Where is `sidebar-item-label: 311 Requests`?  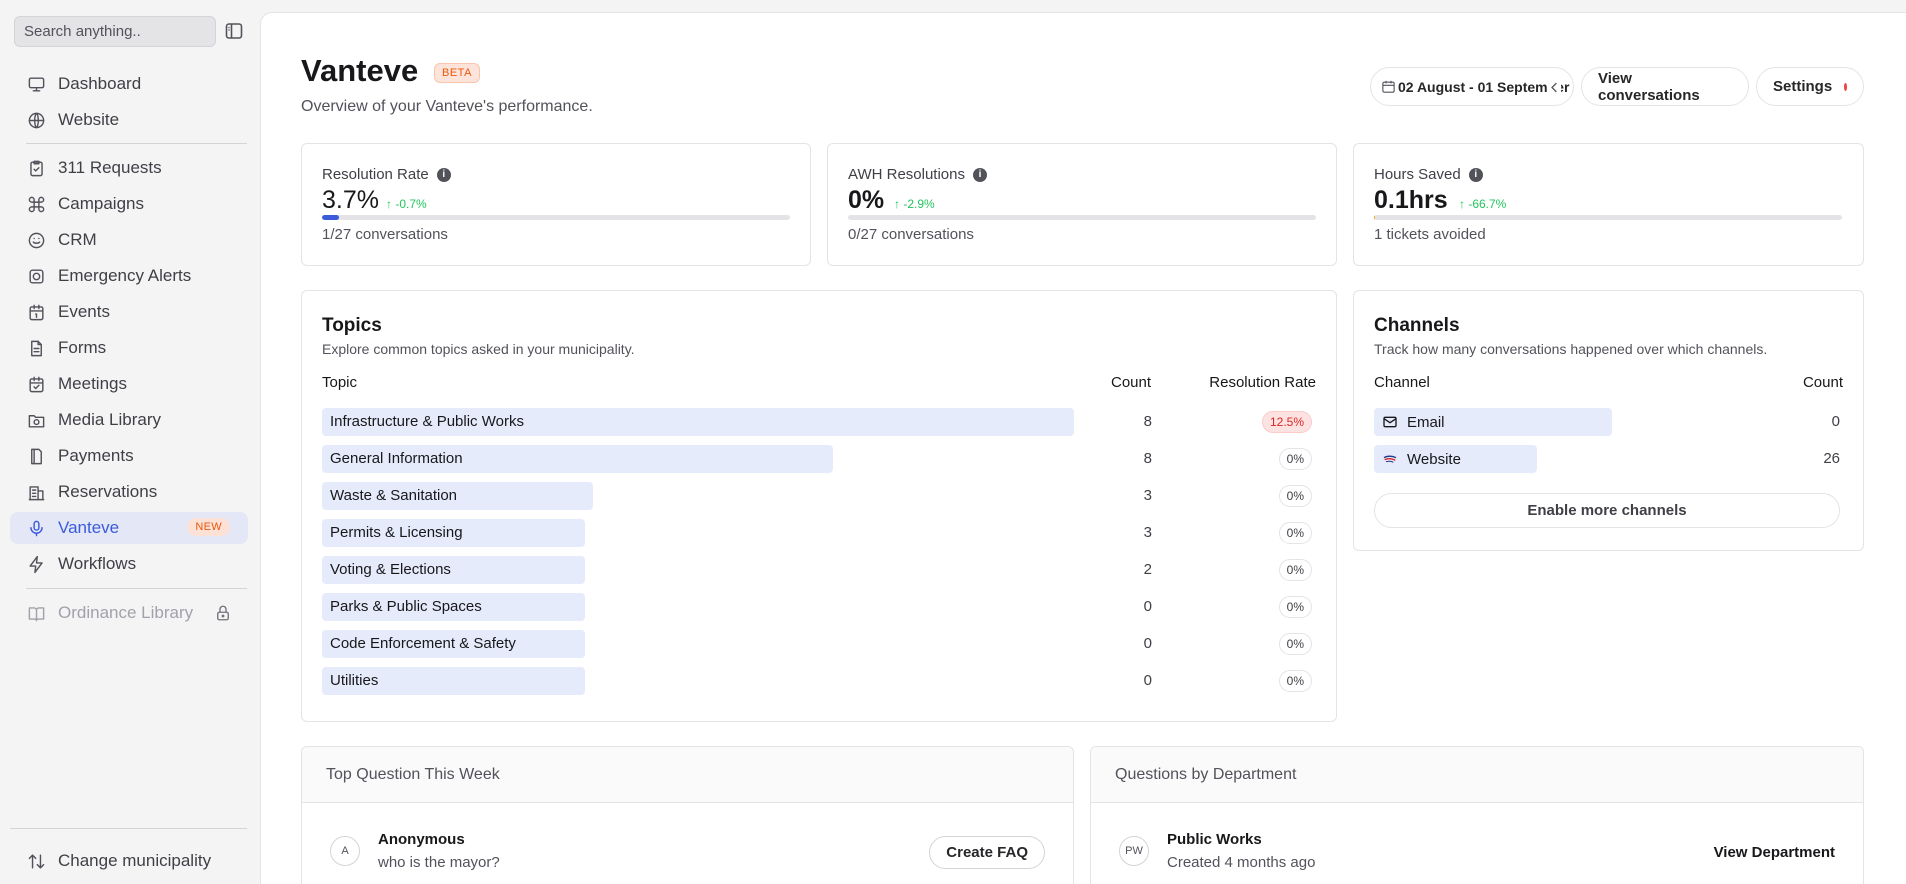
sidebar-item-label: 311 Requests is located at coordinates (110, 167).